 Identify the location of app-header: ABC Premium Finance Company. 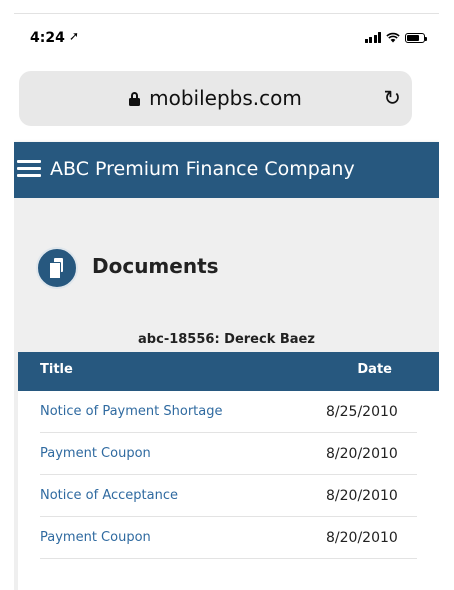
(226, 170).